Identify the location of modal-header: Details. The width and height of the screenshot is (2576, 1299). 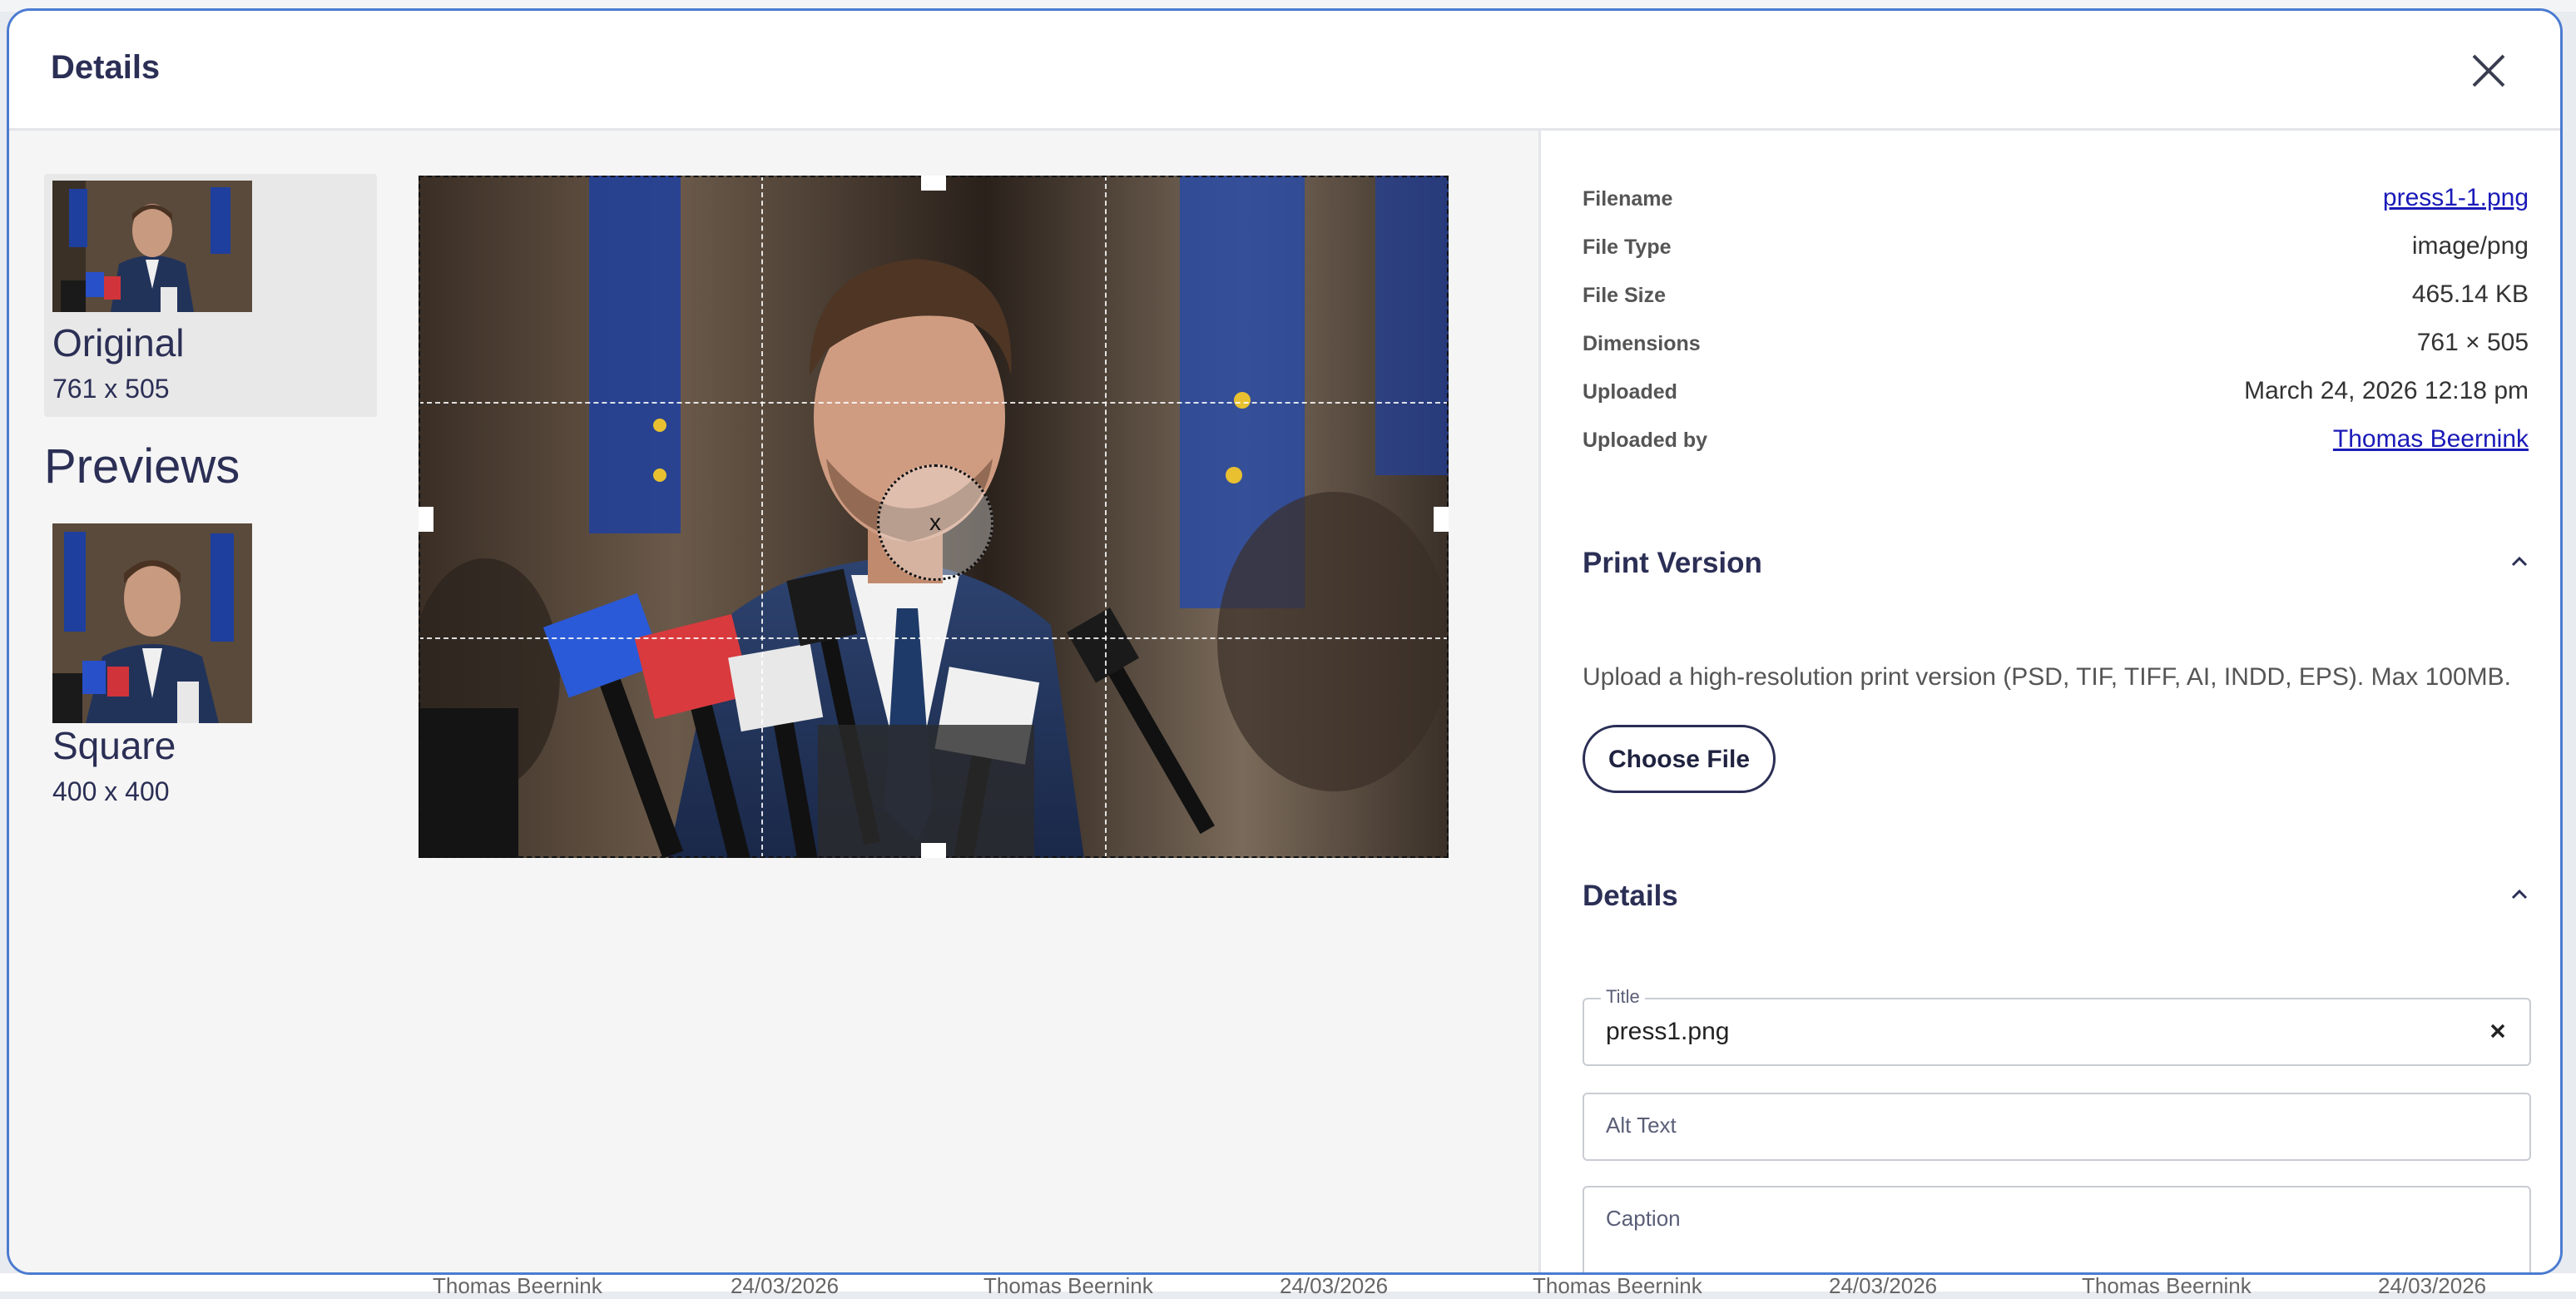
(1285, 71).